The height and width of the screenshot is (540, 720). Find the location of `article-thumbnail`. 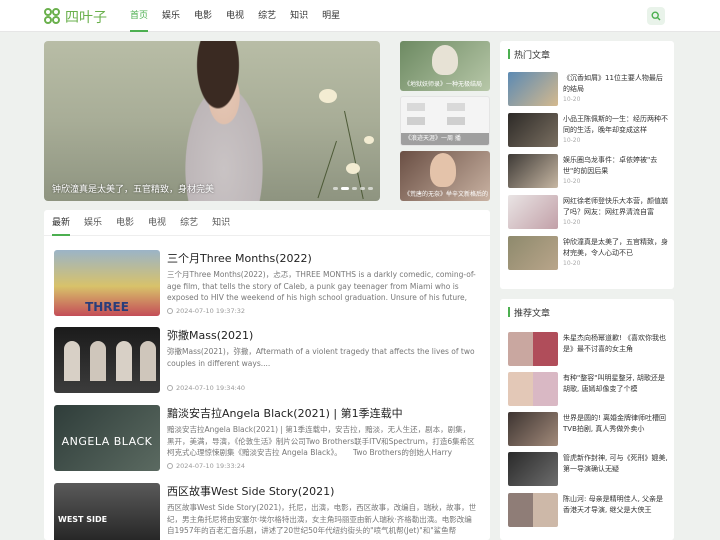

article-thumbnail is located at coordinates (107, 360).